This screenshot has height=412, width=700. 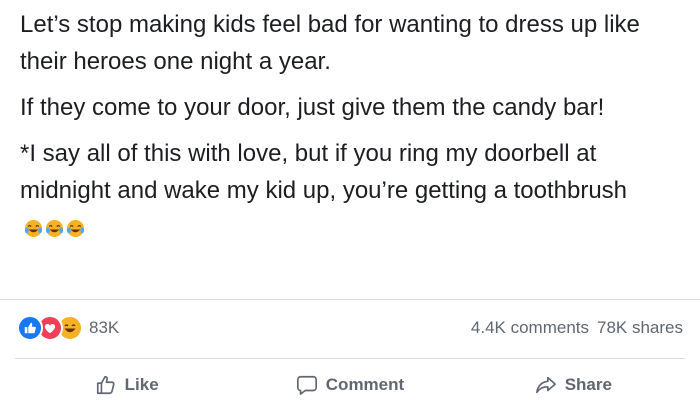 What do you see at coordinates (545, 385) in the screenshot?
I see `share-arrow-icon` at bounding box center [545, 385].